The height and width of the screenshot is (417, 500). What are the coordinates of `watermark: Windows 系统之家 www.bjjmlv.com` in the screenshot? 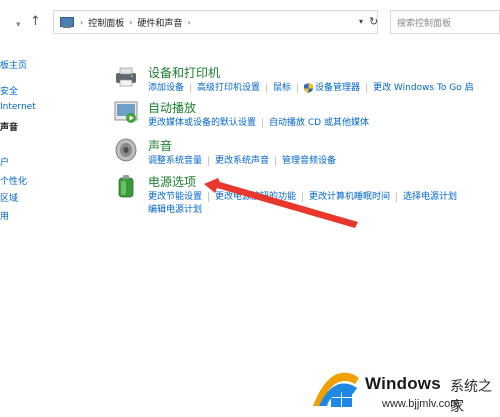 It's located at (402, 389).